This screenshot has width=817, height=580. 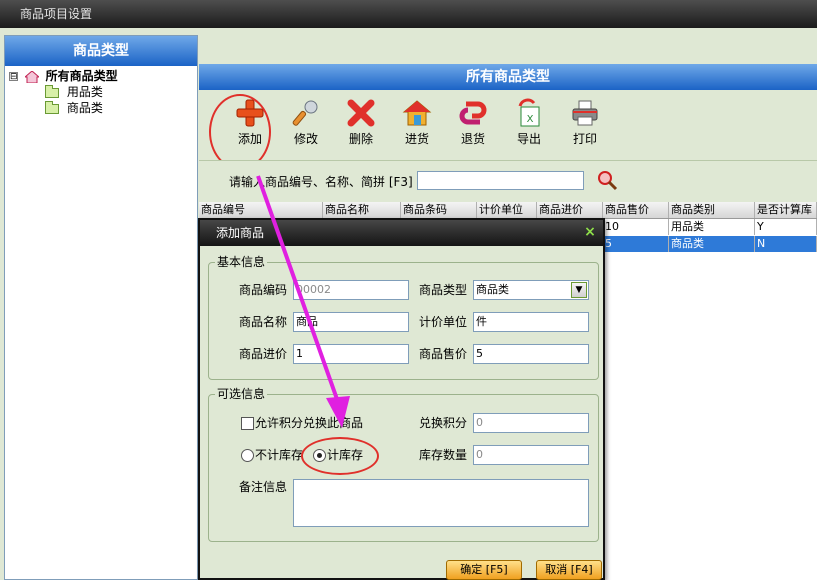 I want to click on tree-node-supplies: 用品类, so click(x=74, y=92).